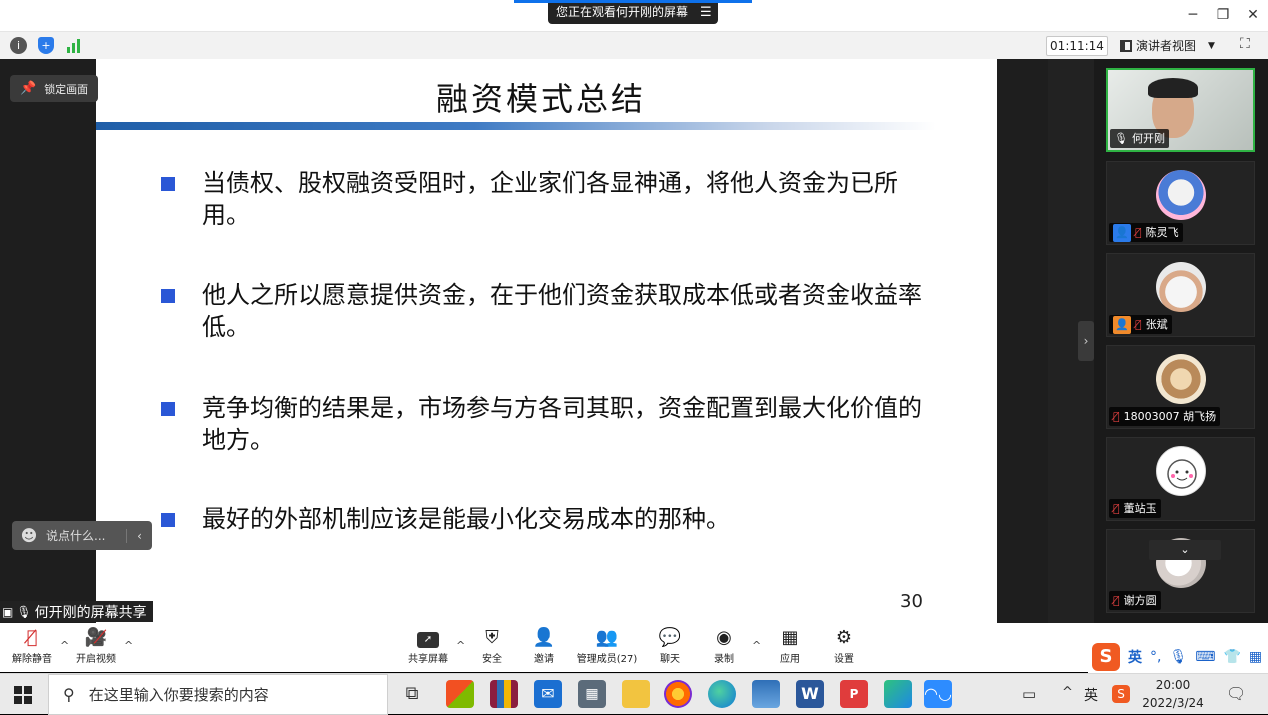  What do you see at coordinates (74, 45) in the screenshot?
I see `signal-strength-icon` at bounding box center [74, 45].